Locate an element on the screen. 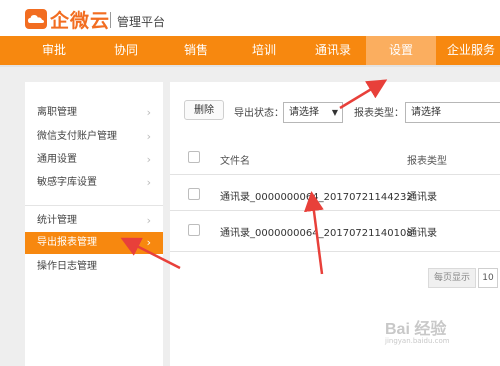 This screenshot has height=366, width=500. delete-button: 删除 is located at coordinates (204, 110).